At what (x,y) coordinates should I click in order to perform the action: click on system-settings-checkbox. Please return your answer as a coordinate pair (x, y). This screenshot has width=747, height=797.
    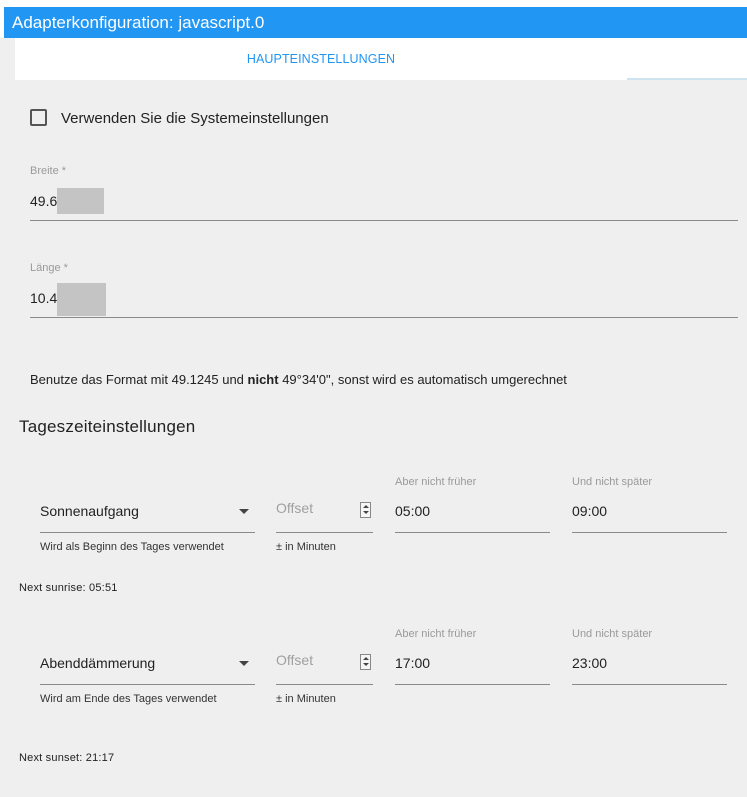
    Looking at the image, I should click on (38, 117).